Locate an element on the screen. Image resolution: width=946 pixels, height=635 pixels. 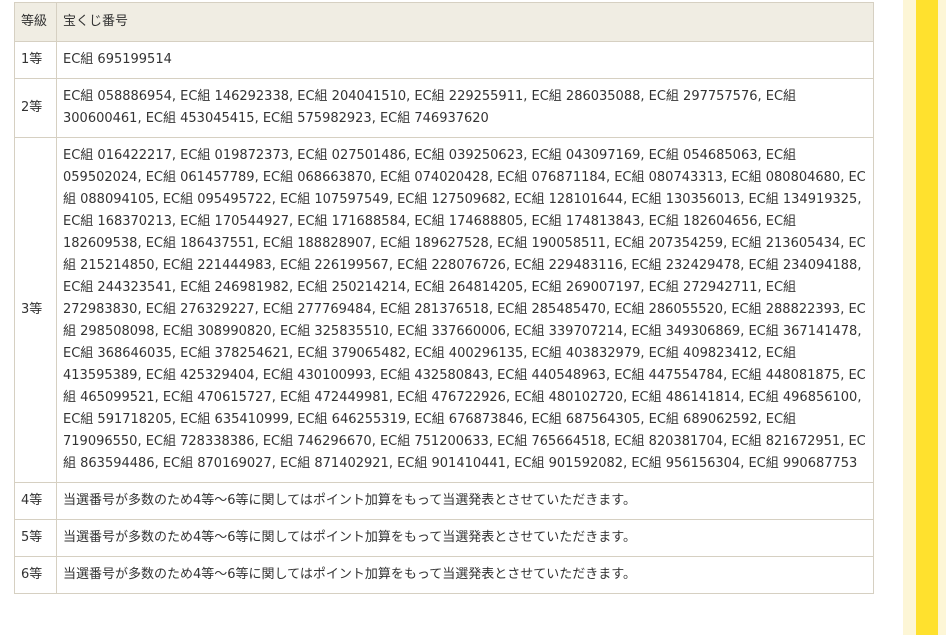
grade-cell: 3等 is located at coordinates (35, 310).